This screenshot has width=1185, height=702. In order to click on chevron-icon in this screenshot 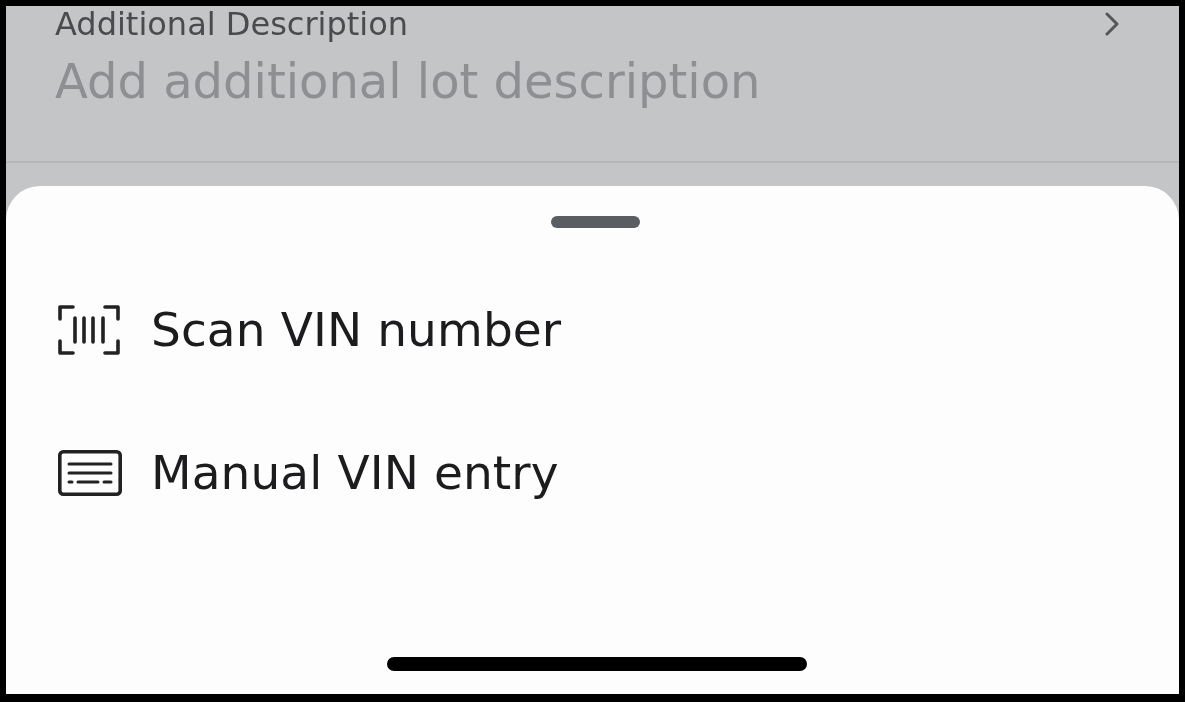, I will do `click(1112, 24)`.